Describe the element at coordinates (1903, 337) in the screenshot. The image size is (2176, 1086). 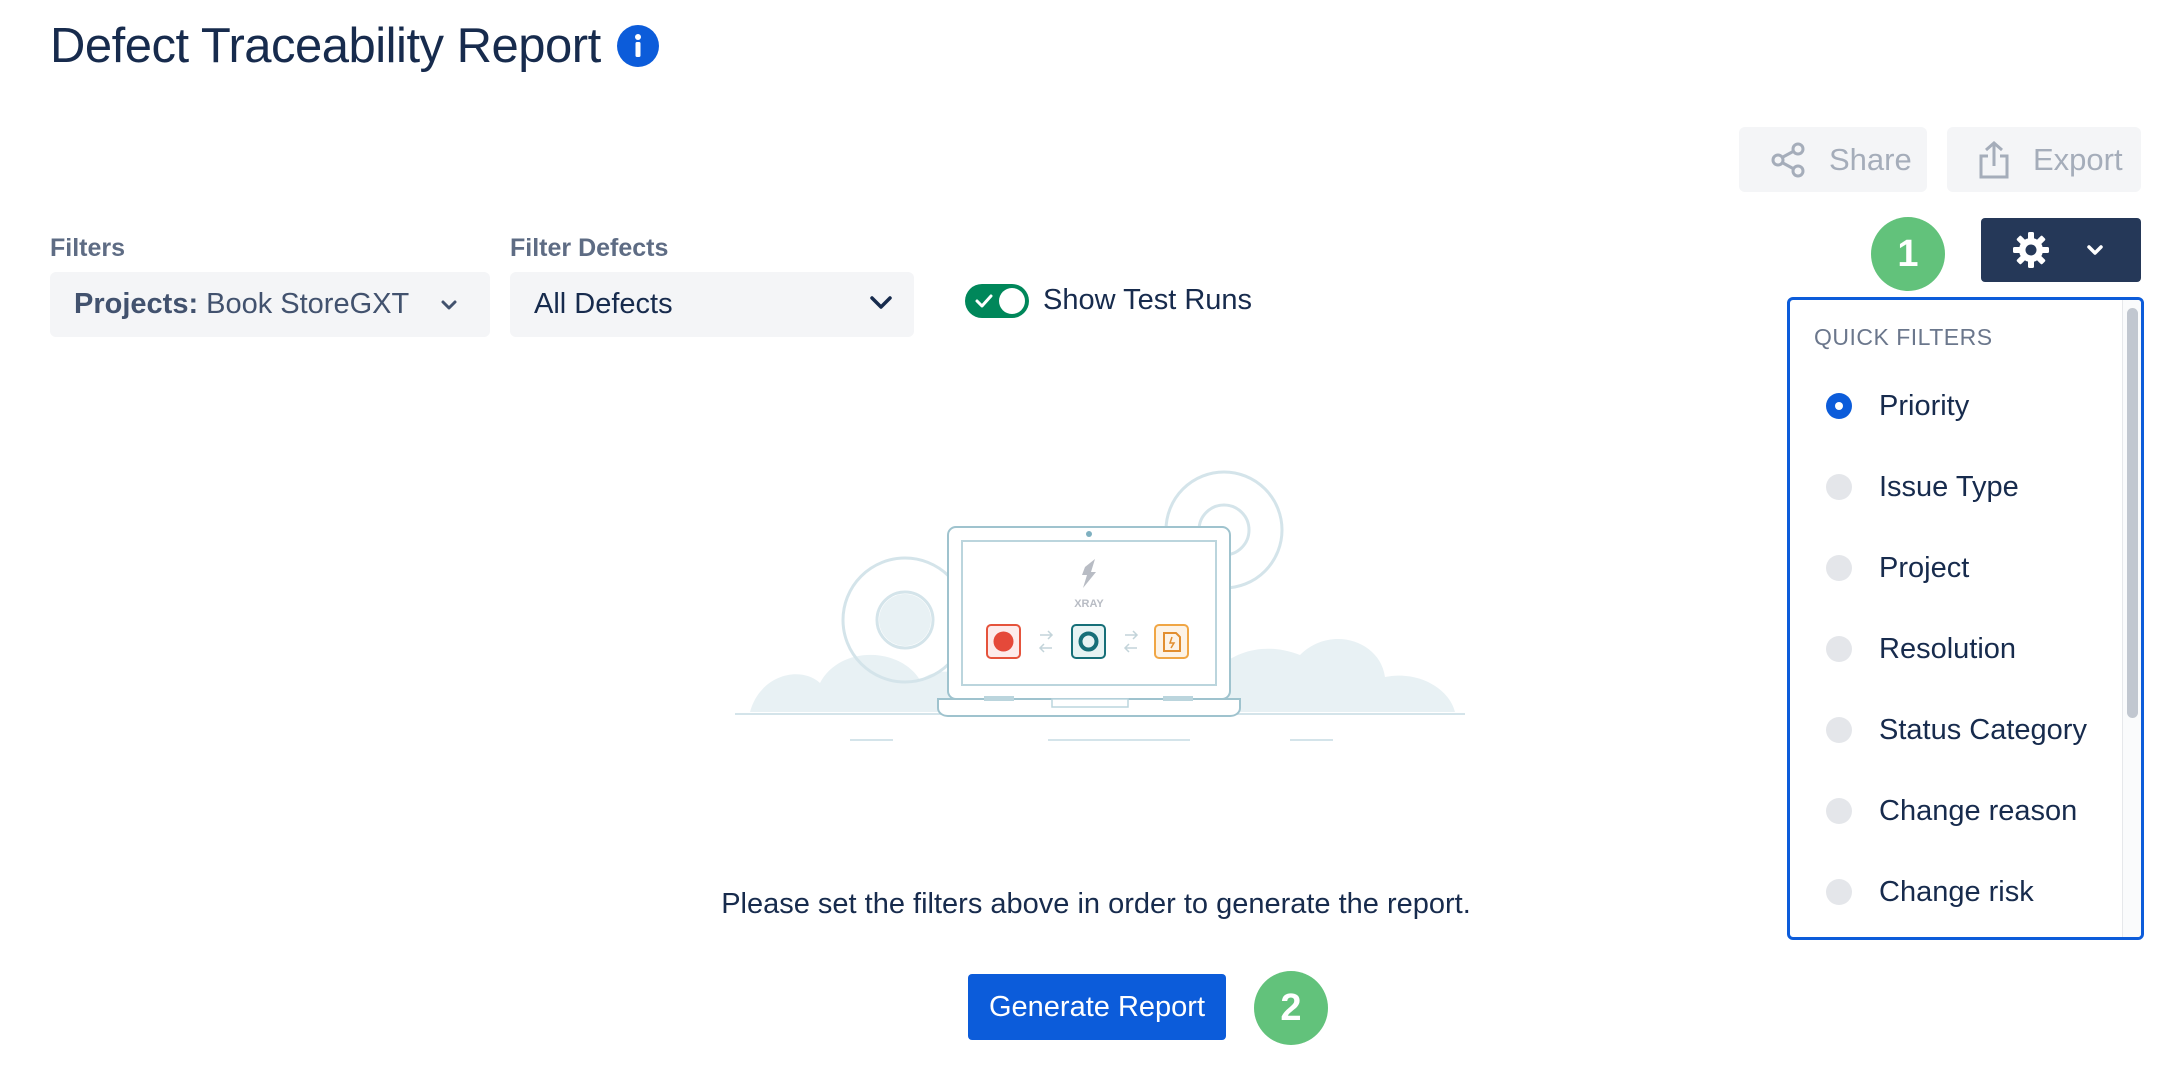
I see `quick-filters-heading: QUICK FILTERS` at that location.